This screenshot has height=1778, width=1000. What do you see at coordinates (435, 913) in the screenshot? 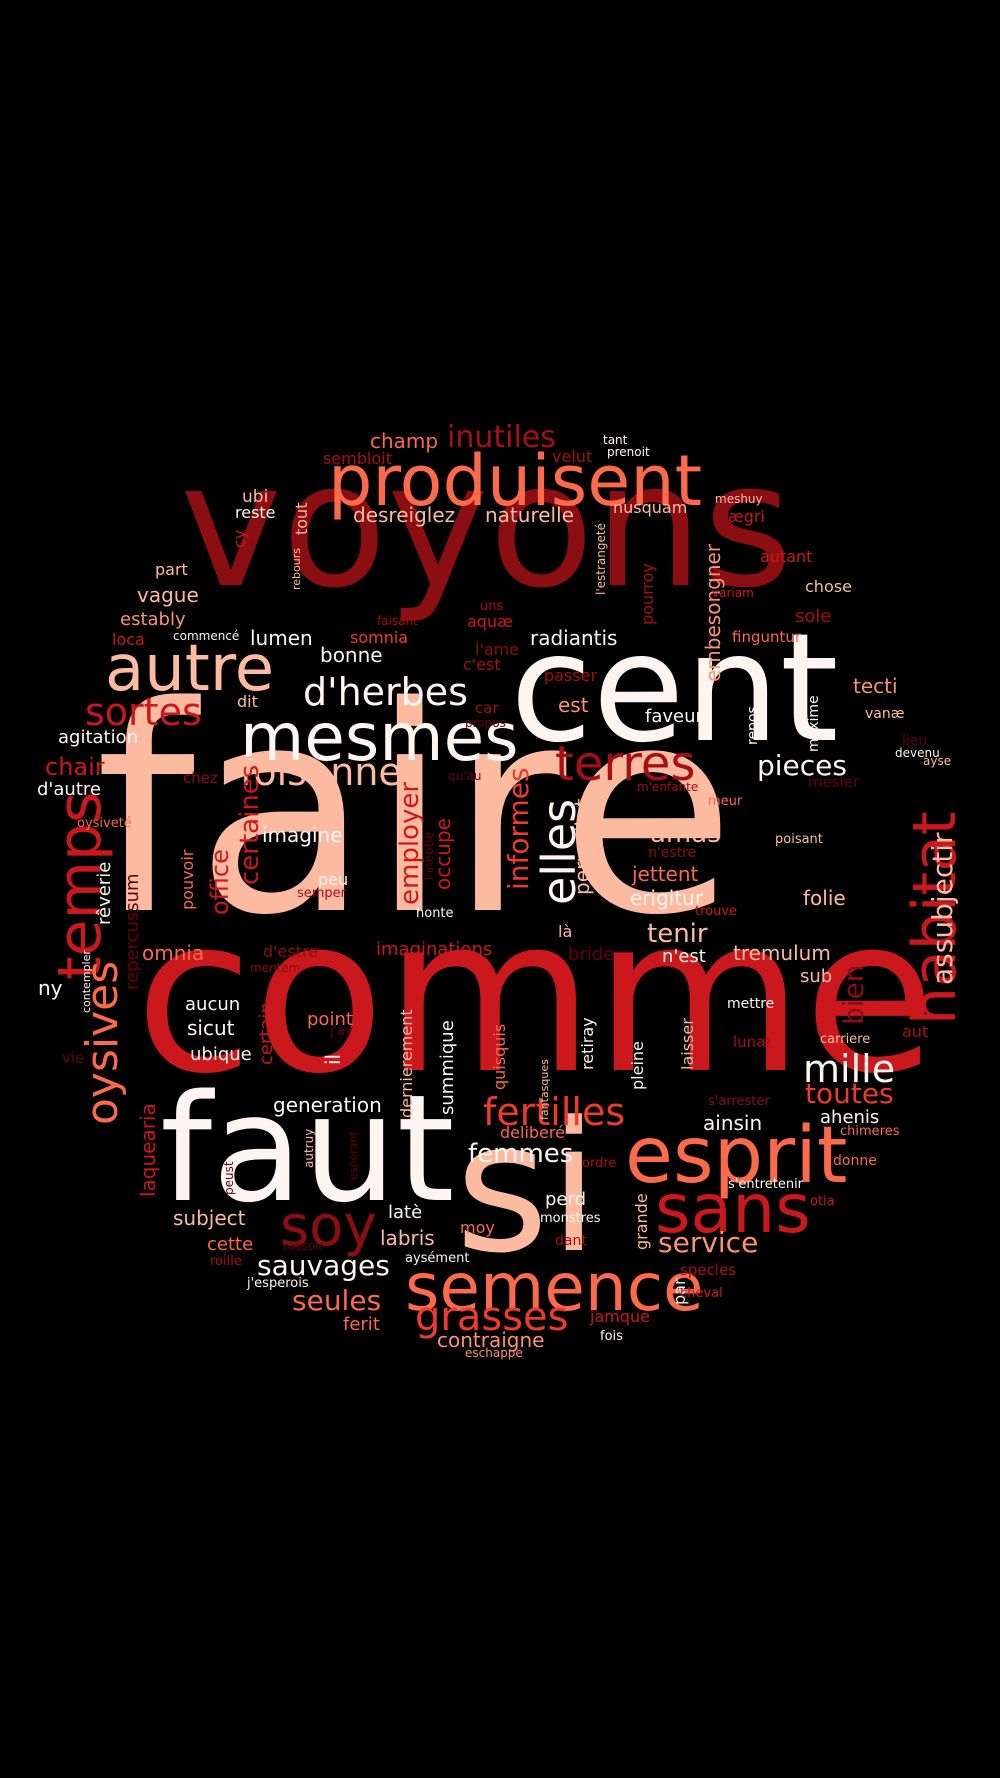
I see `cloud-word: honte` at bounding box center [435, 913].